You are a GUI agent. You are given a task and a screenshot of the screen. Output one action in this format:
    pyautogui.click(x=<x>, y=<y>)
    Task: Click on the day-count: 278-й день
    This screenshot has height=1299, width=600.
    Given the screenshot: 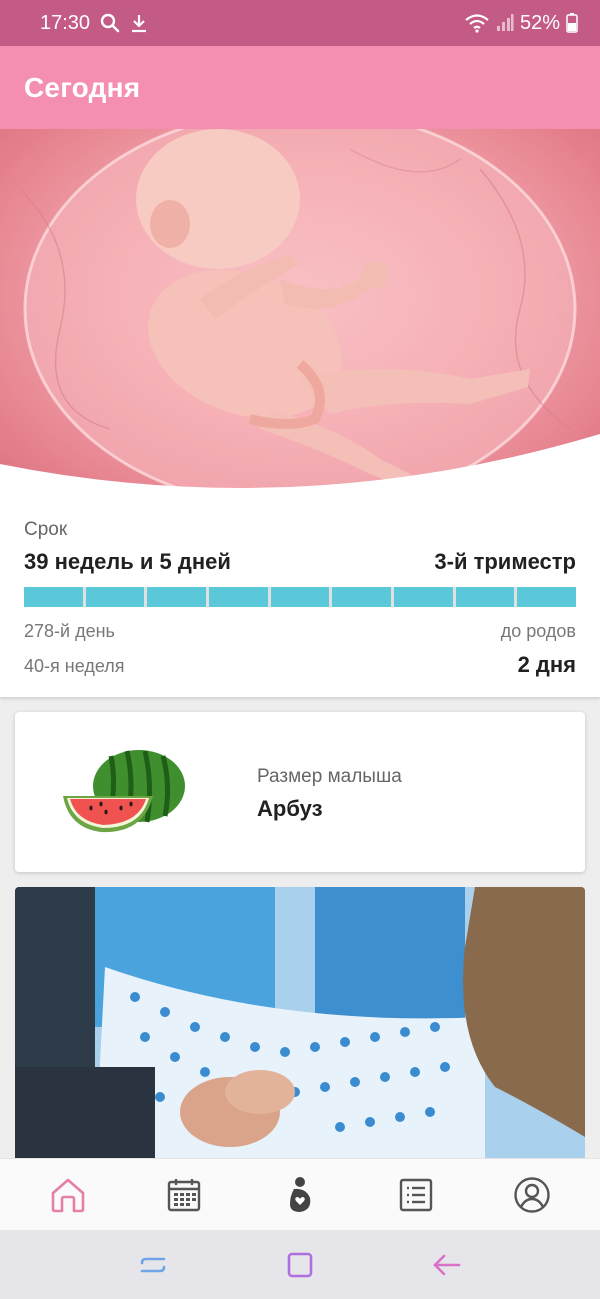 What is the action you would take?
    pyautogui.click(x=69, y=631)
    